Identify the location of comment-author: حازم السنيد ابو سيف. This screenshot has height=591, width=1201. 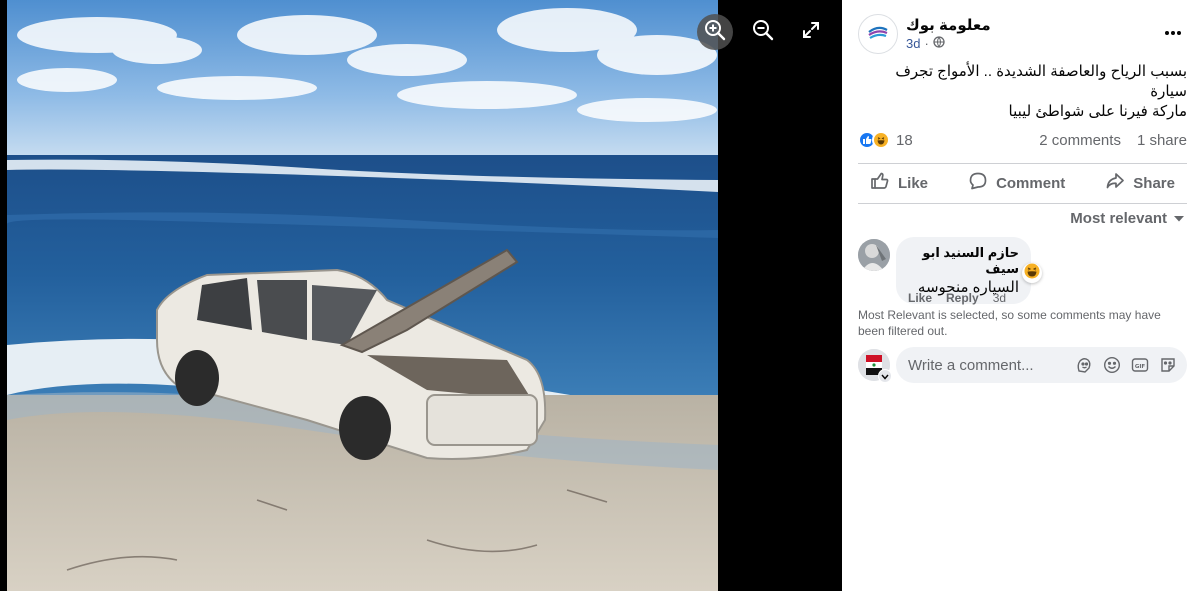
(963, 261).